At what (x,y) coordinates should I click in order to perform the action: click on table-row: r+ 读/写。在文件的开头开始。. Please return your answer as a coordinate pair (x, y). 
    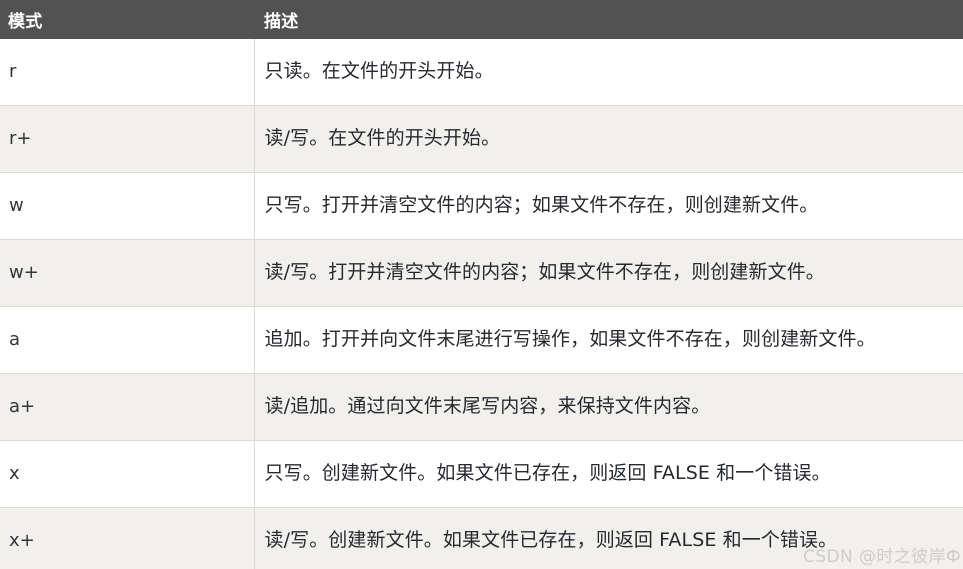
    Looking at the image, I should click on (481, 139).